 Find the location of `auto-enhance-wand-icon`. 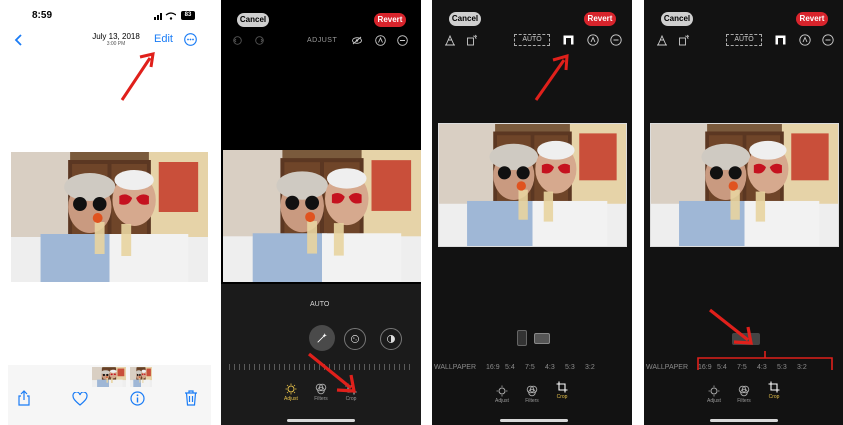

auto-enhance-wand-icon is located at coordinates (322, 338).